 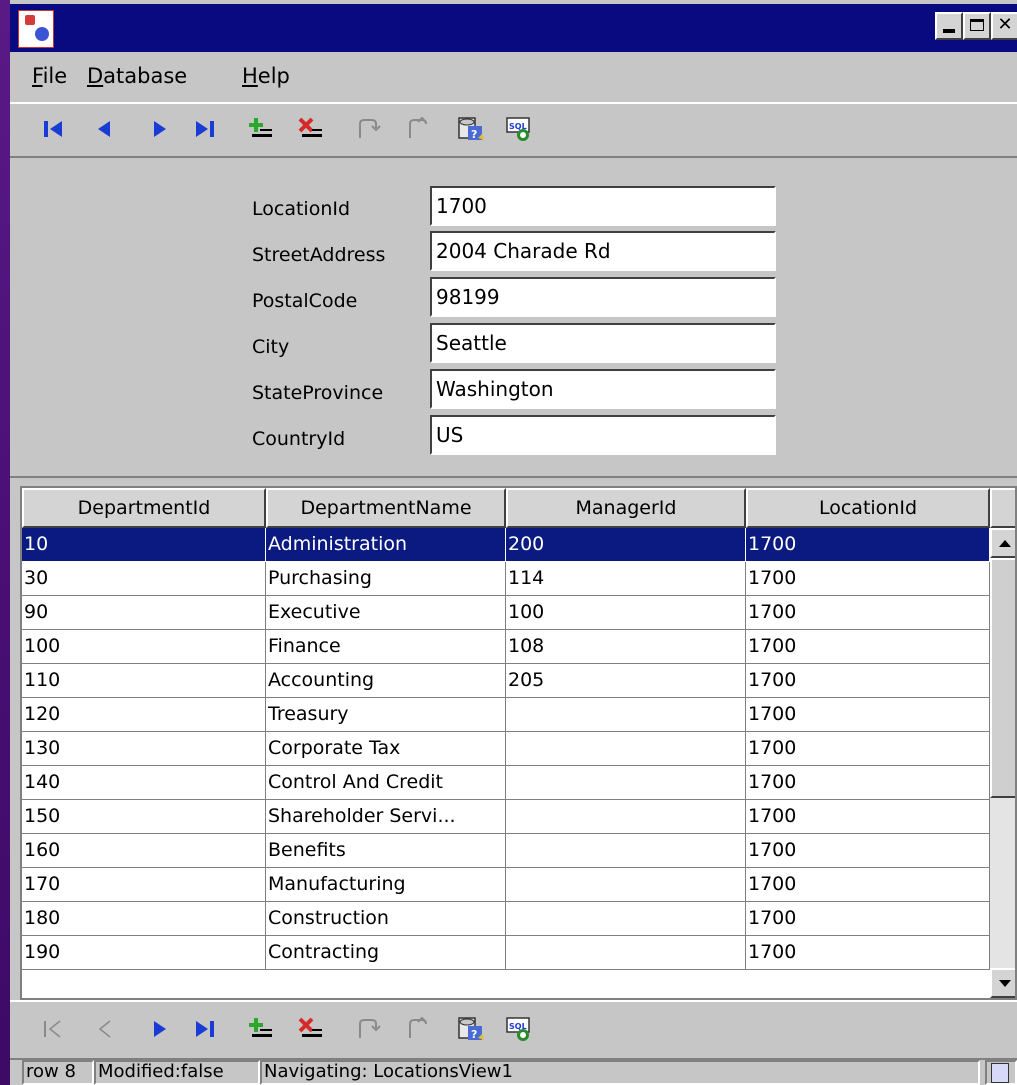 I want to click on cell-department-name: Benefits, so click(x=386, y=851).